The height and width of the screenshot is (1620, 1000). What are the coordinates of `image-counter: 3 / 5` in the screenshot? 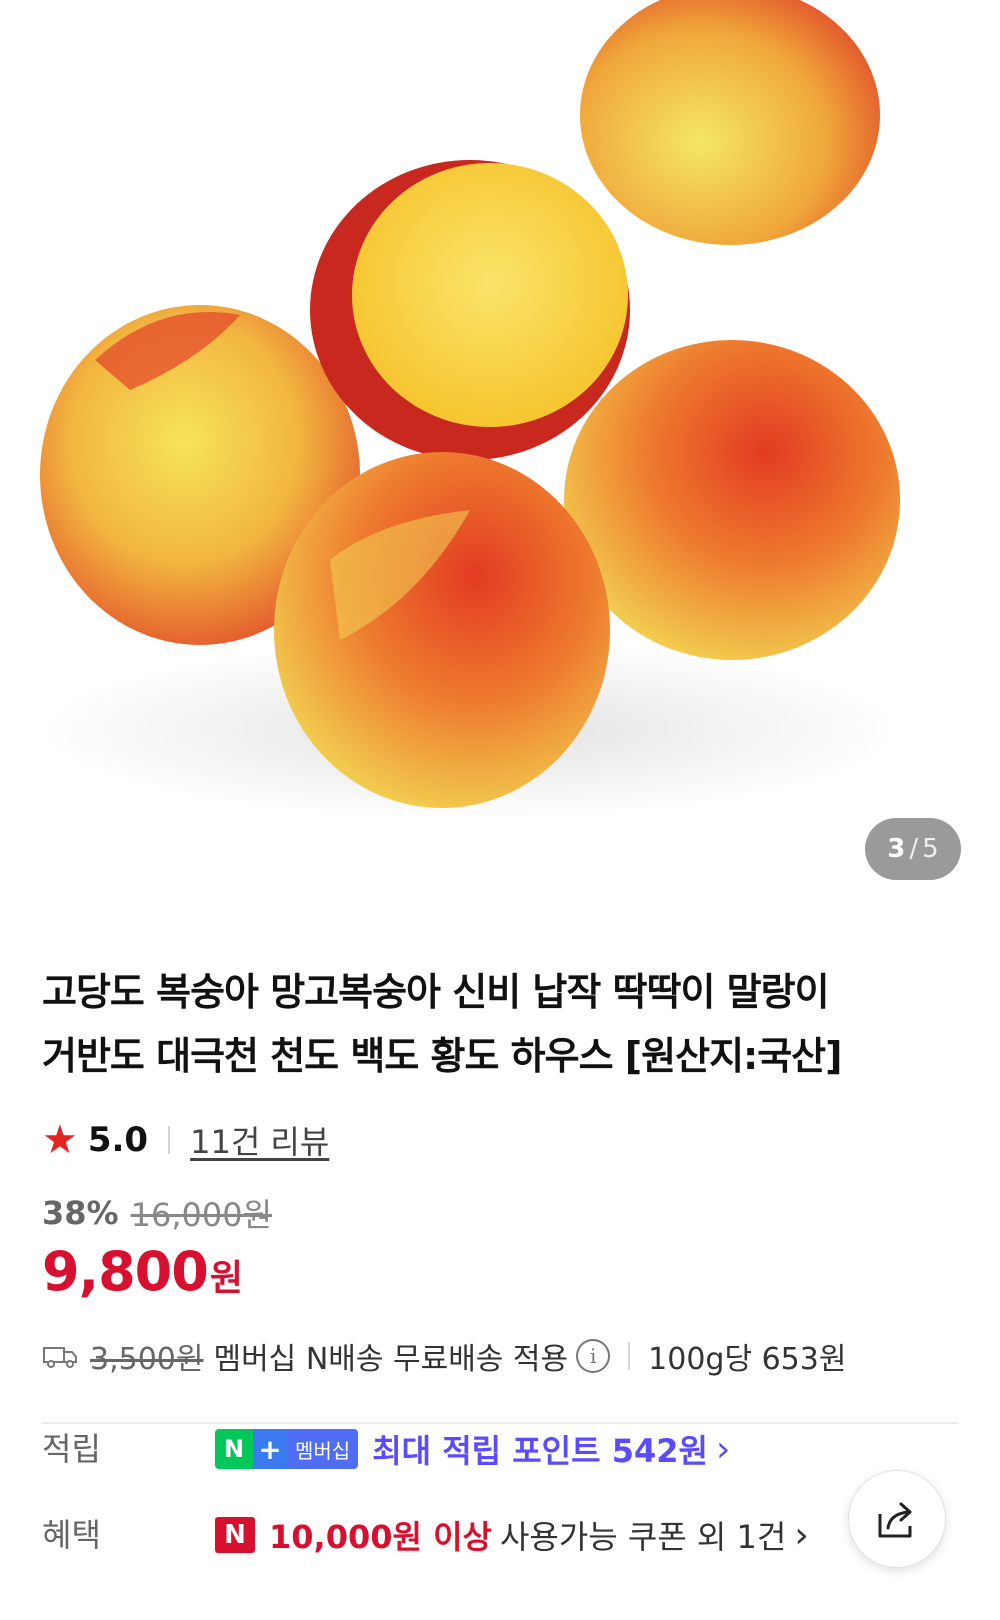 It's located at (913, 849).